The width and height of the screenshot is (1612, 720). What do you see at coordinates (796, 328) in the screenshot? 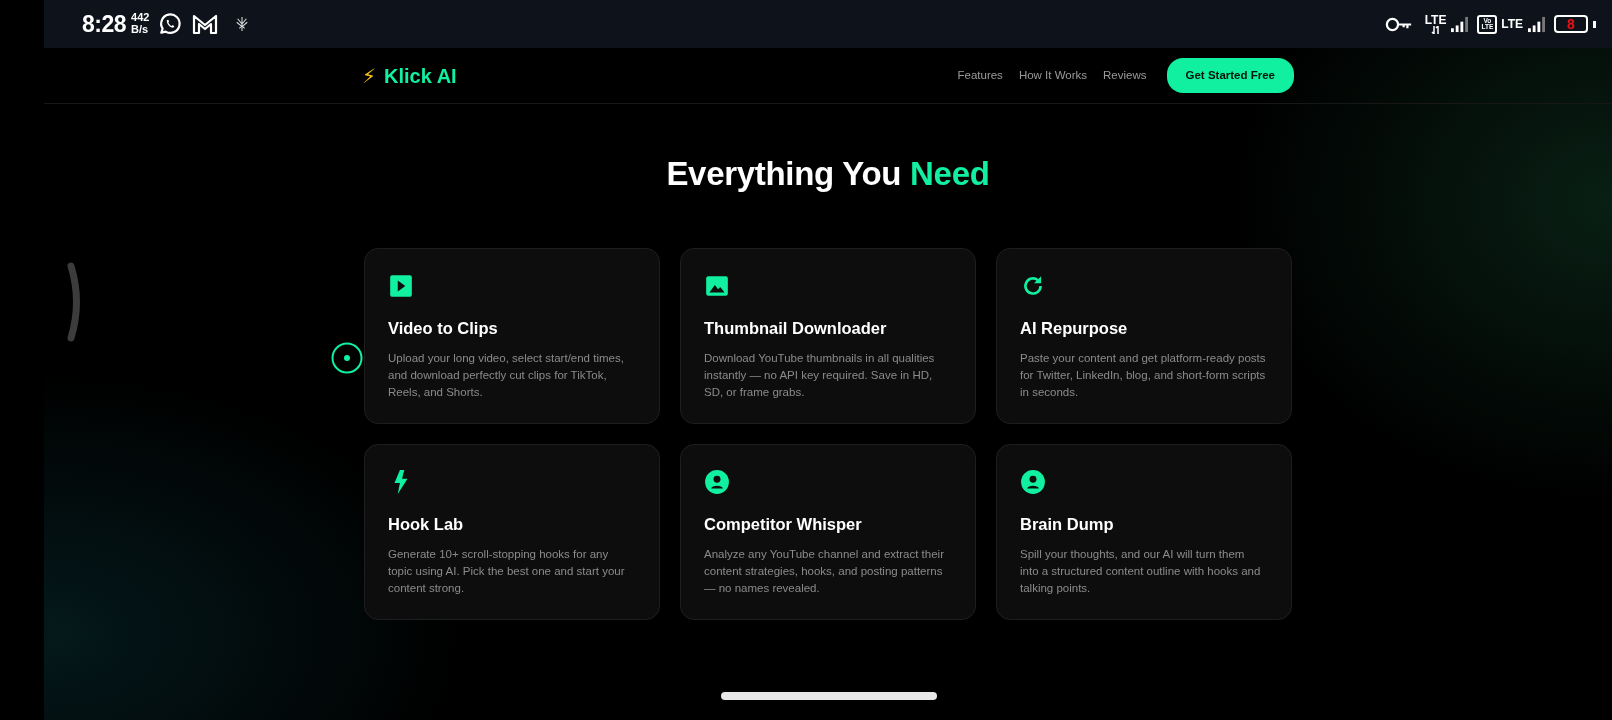
I see `feature-title: Thumbnail Downloader` at bounding box center [796, 328].